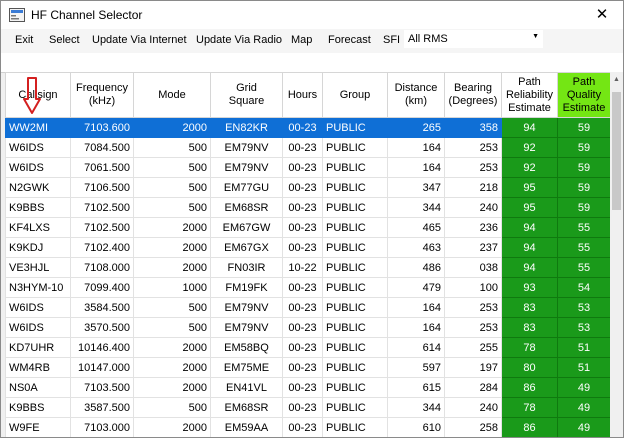  Describe the element at coordinates (529, 167) in the screenshot. I see `cell-path-reliability: 92` at that location.